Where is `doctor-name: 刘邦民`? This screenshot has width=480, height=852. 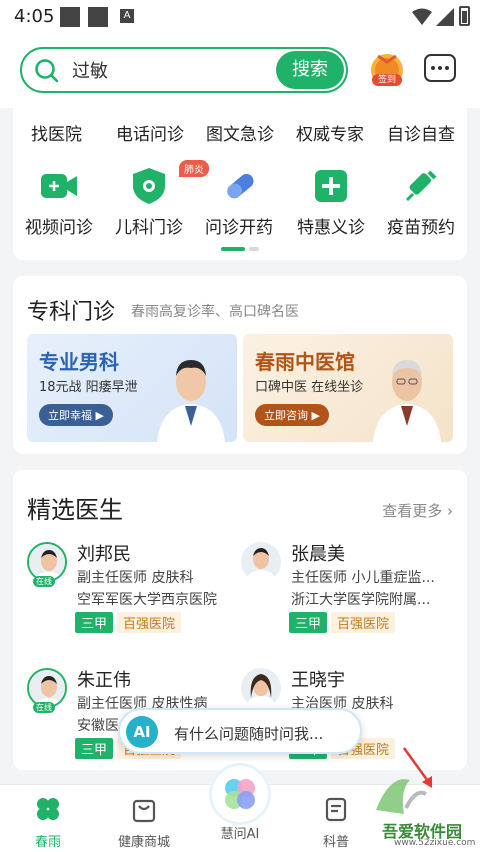 doctor-name: 刘邦民 is located at coordinates (104, 554).